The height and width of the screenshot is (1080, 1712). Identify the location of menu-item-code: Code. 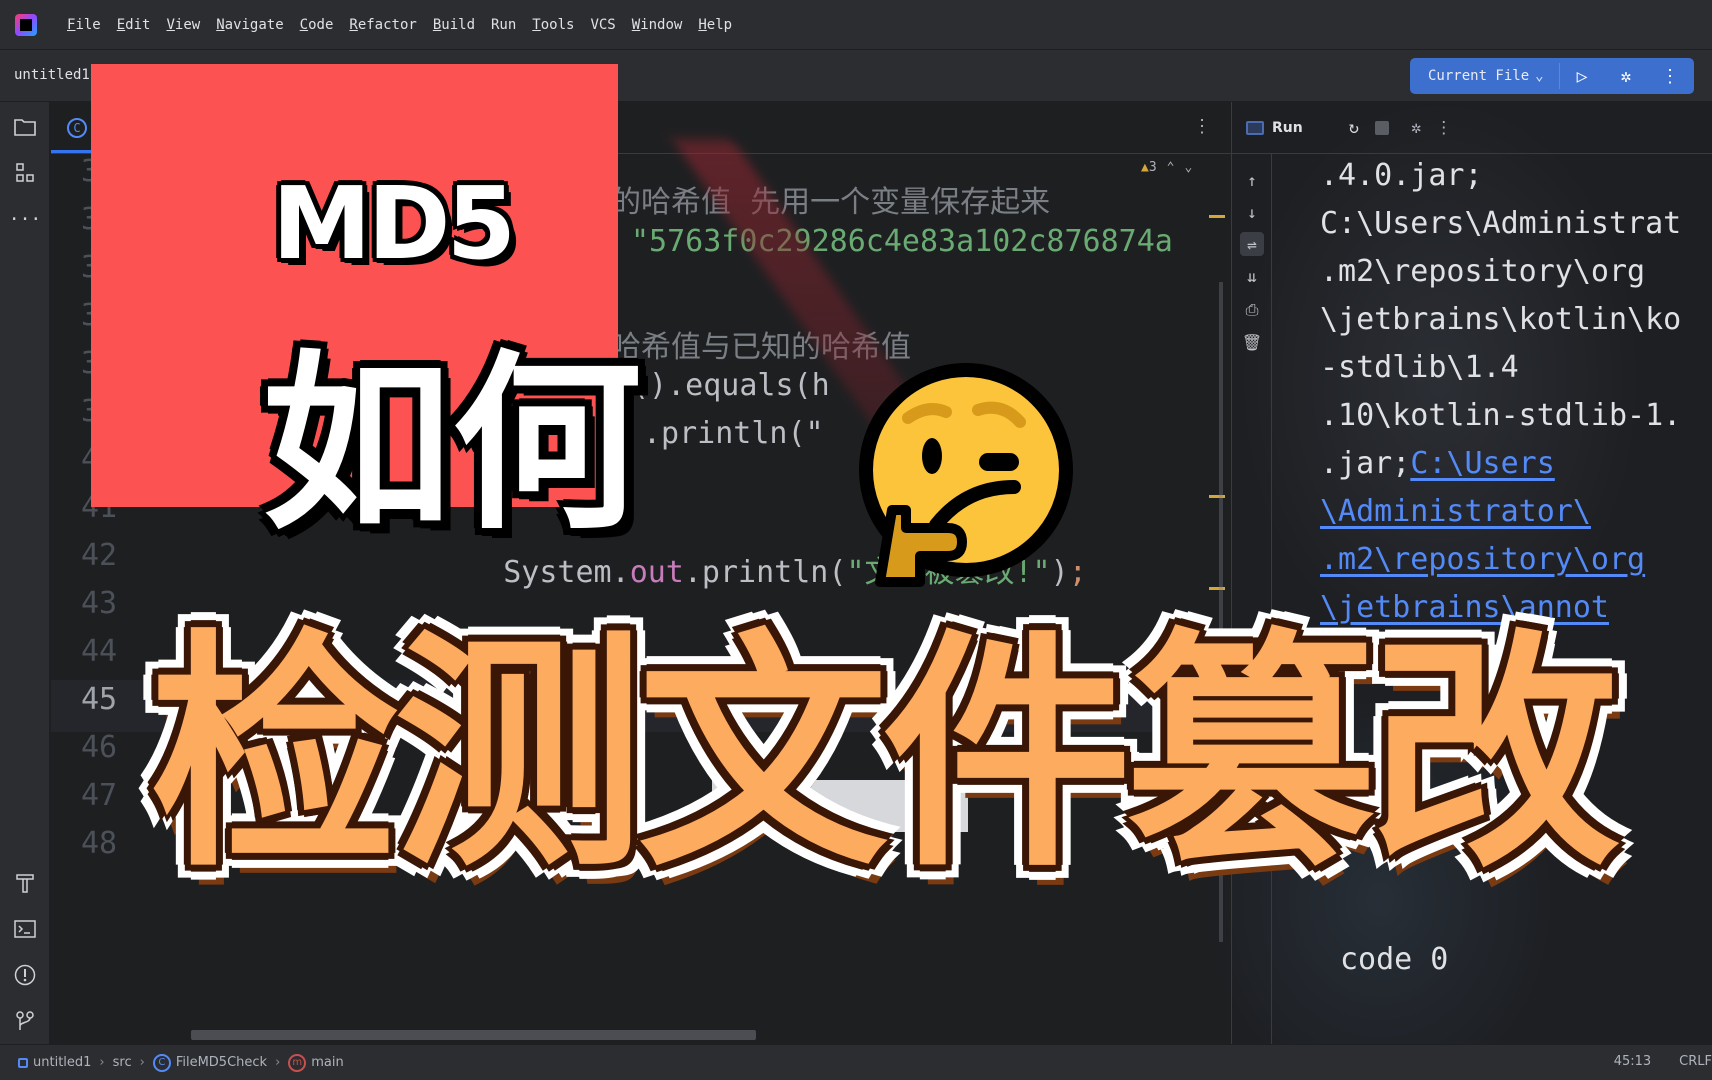
(317, 25).